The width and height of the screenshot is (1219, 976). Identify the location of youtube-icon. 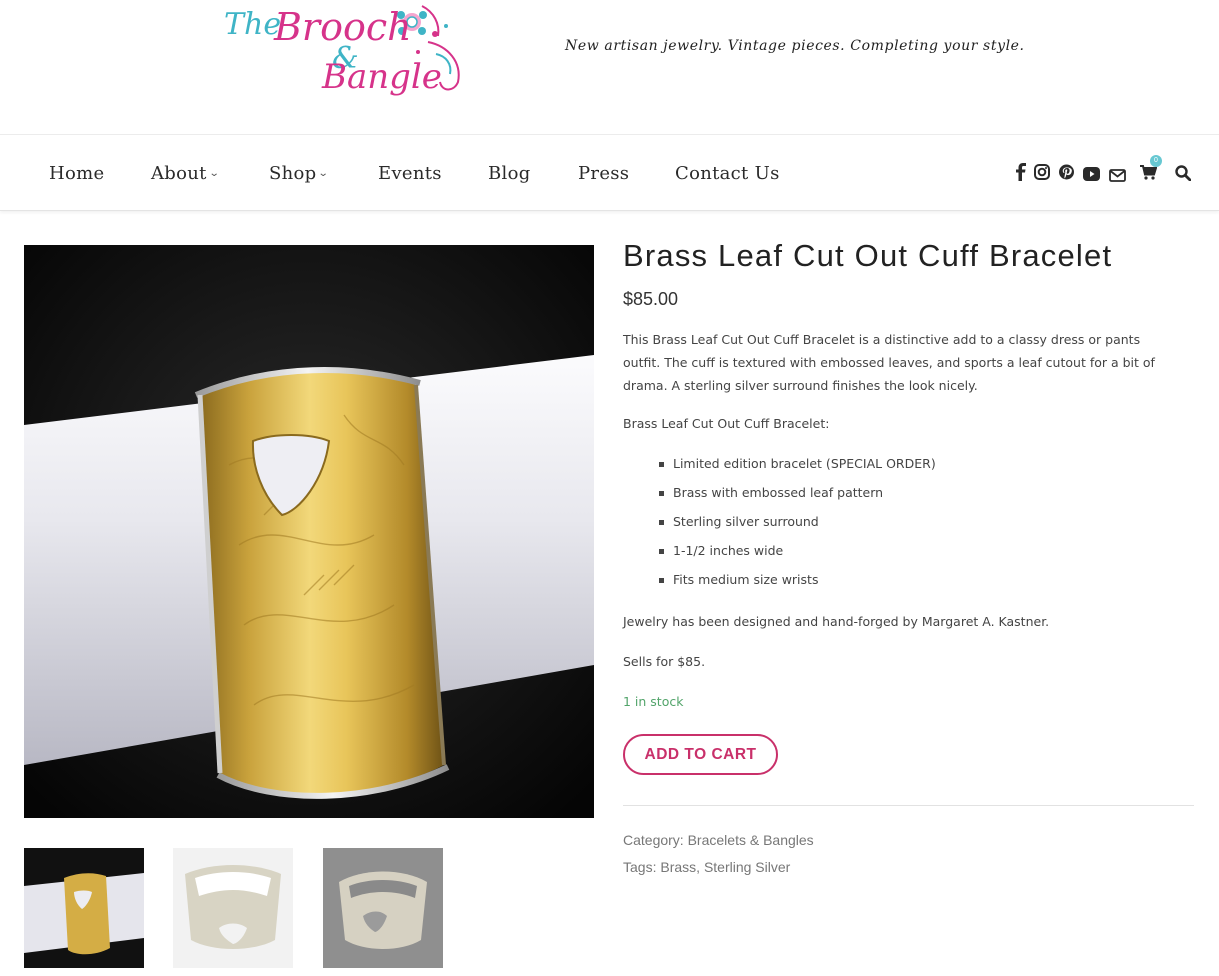
(1091, 173).